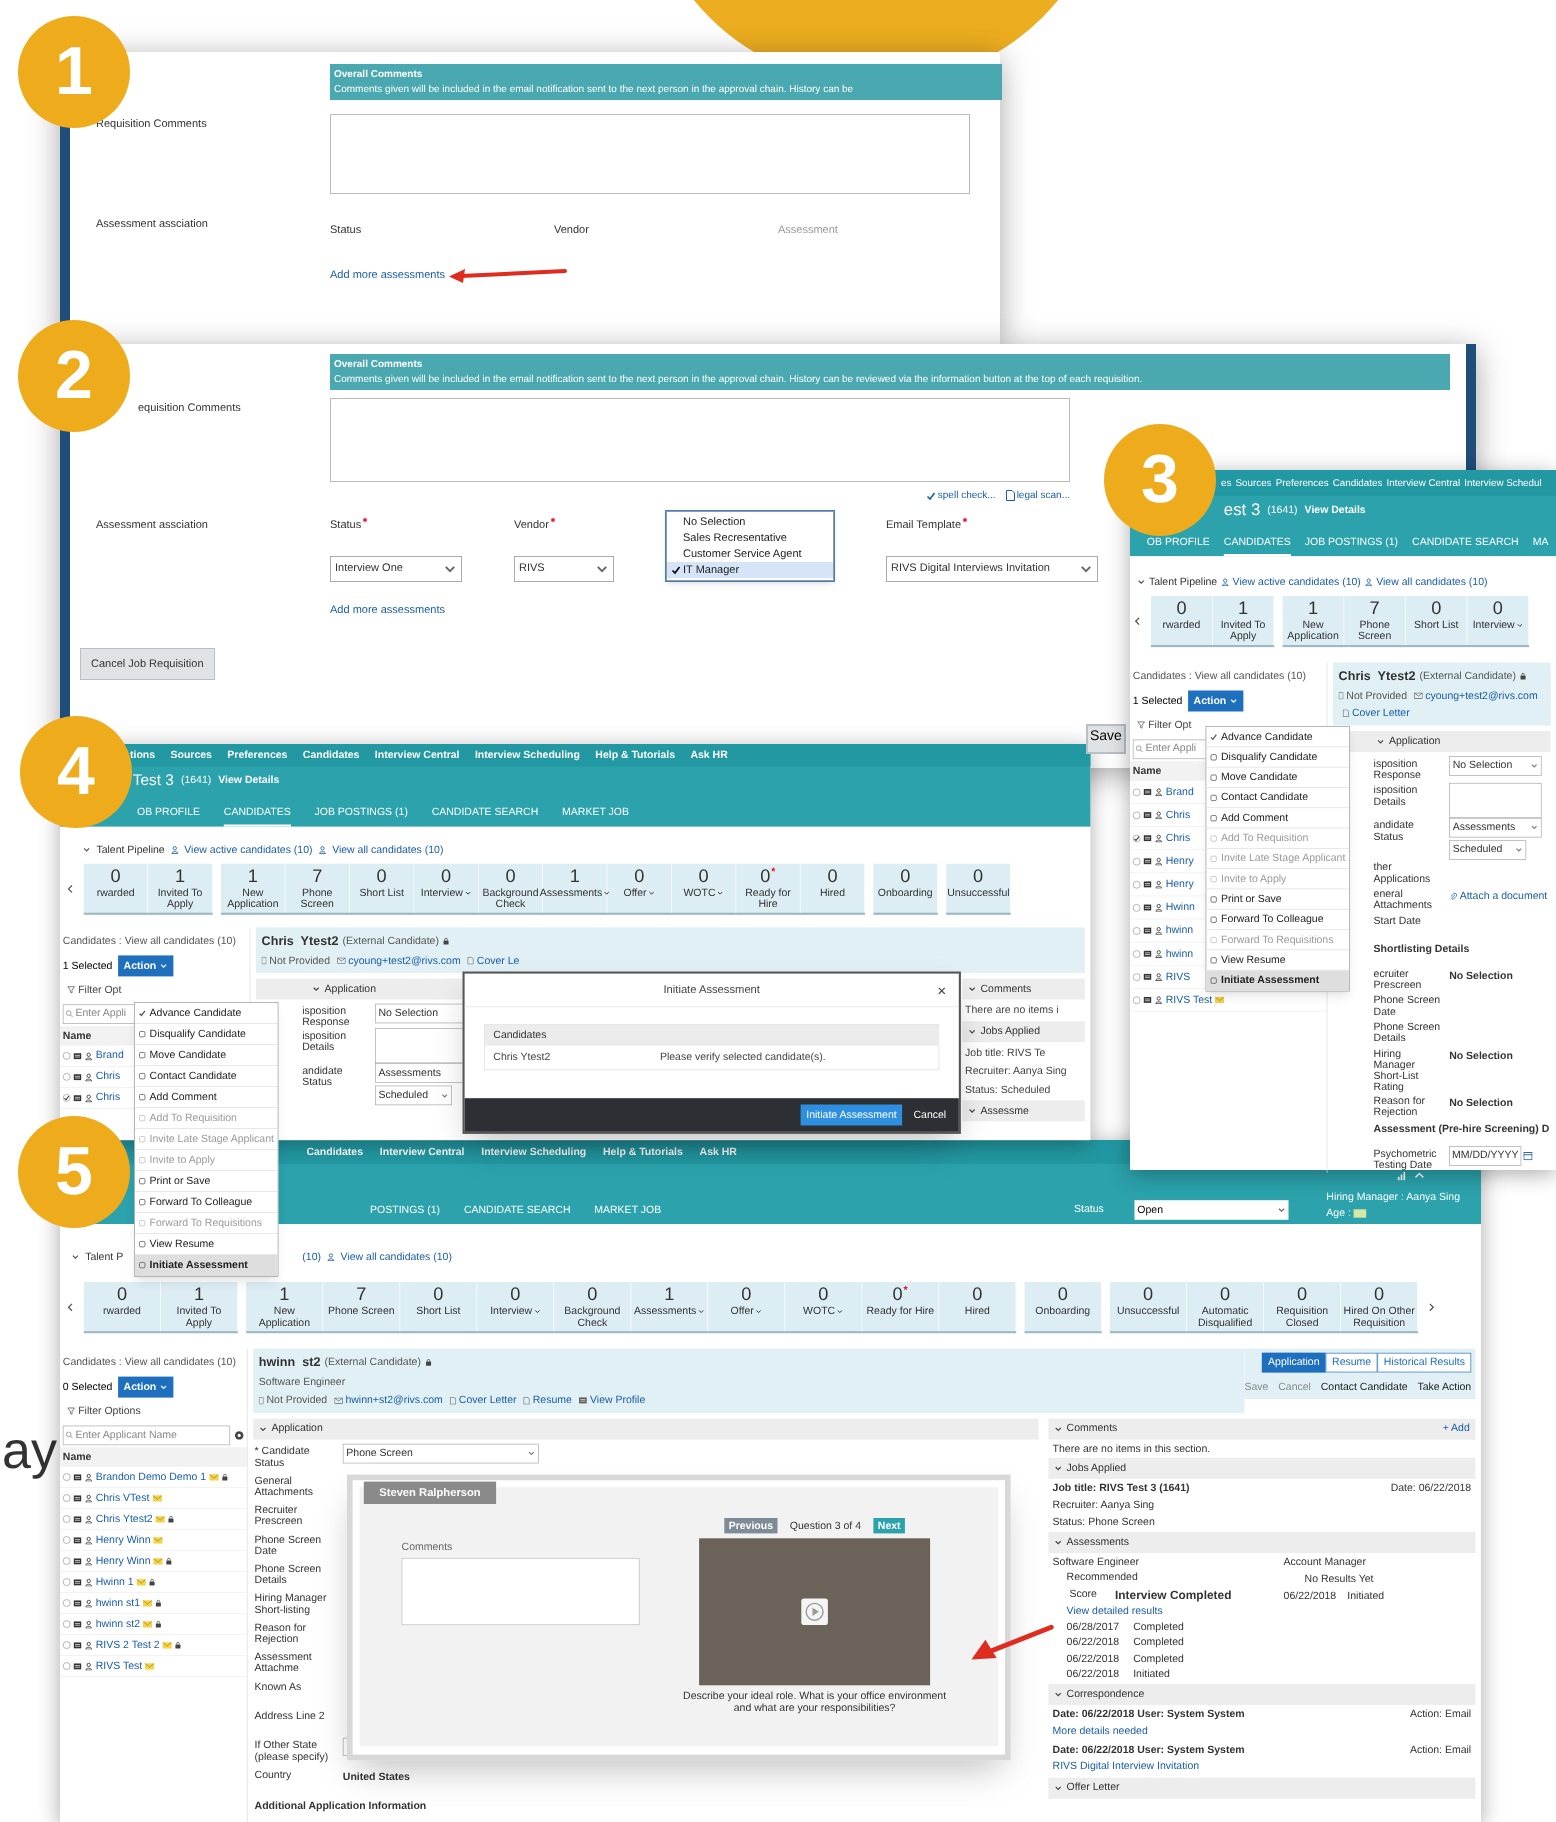 The height and width of the screenshot is (1822, 1556). I want to click on step-number-badge: 4, so click(76, 772).